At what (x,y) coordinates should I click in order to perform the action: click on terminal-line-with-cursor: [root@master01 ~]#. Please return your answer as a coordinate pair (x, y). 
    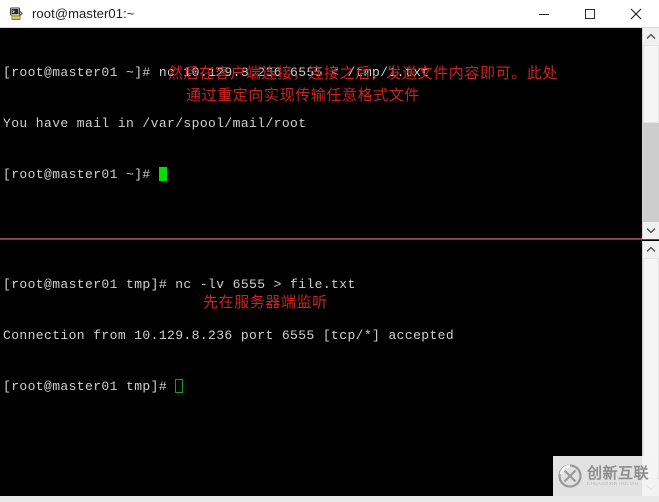
    Looking at the image, I should click on (318, 174).